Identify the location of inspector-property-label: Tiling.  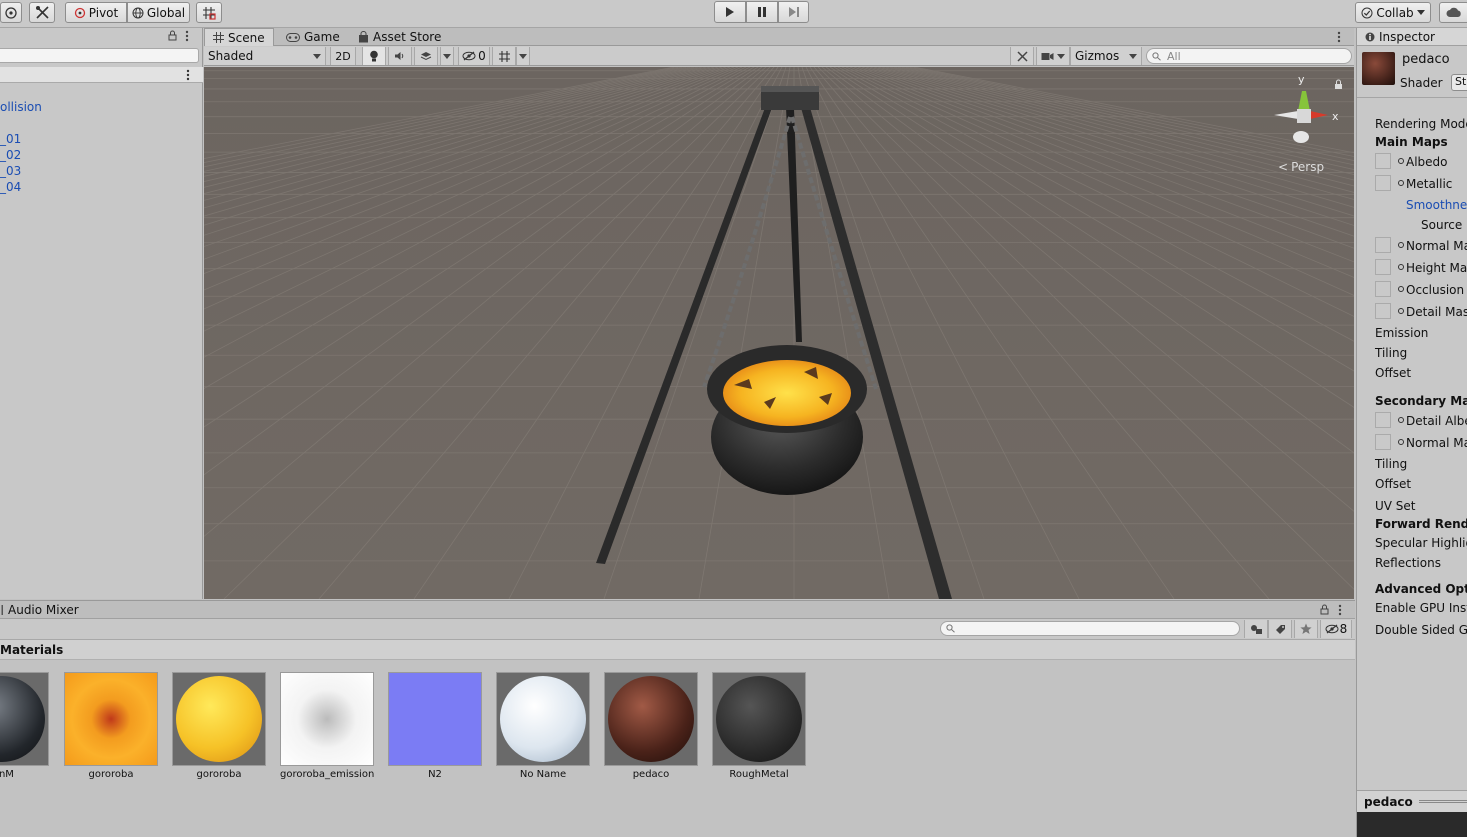
(1391, 353).